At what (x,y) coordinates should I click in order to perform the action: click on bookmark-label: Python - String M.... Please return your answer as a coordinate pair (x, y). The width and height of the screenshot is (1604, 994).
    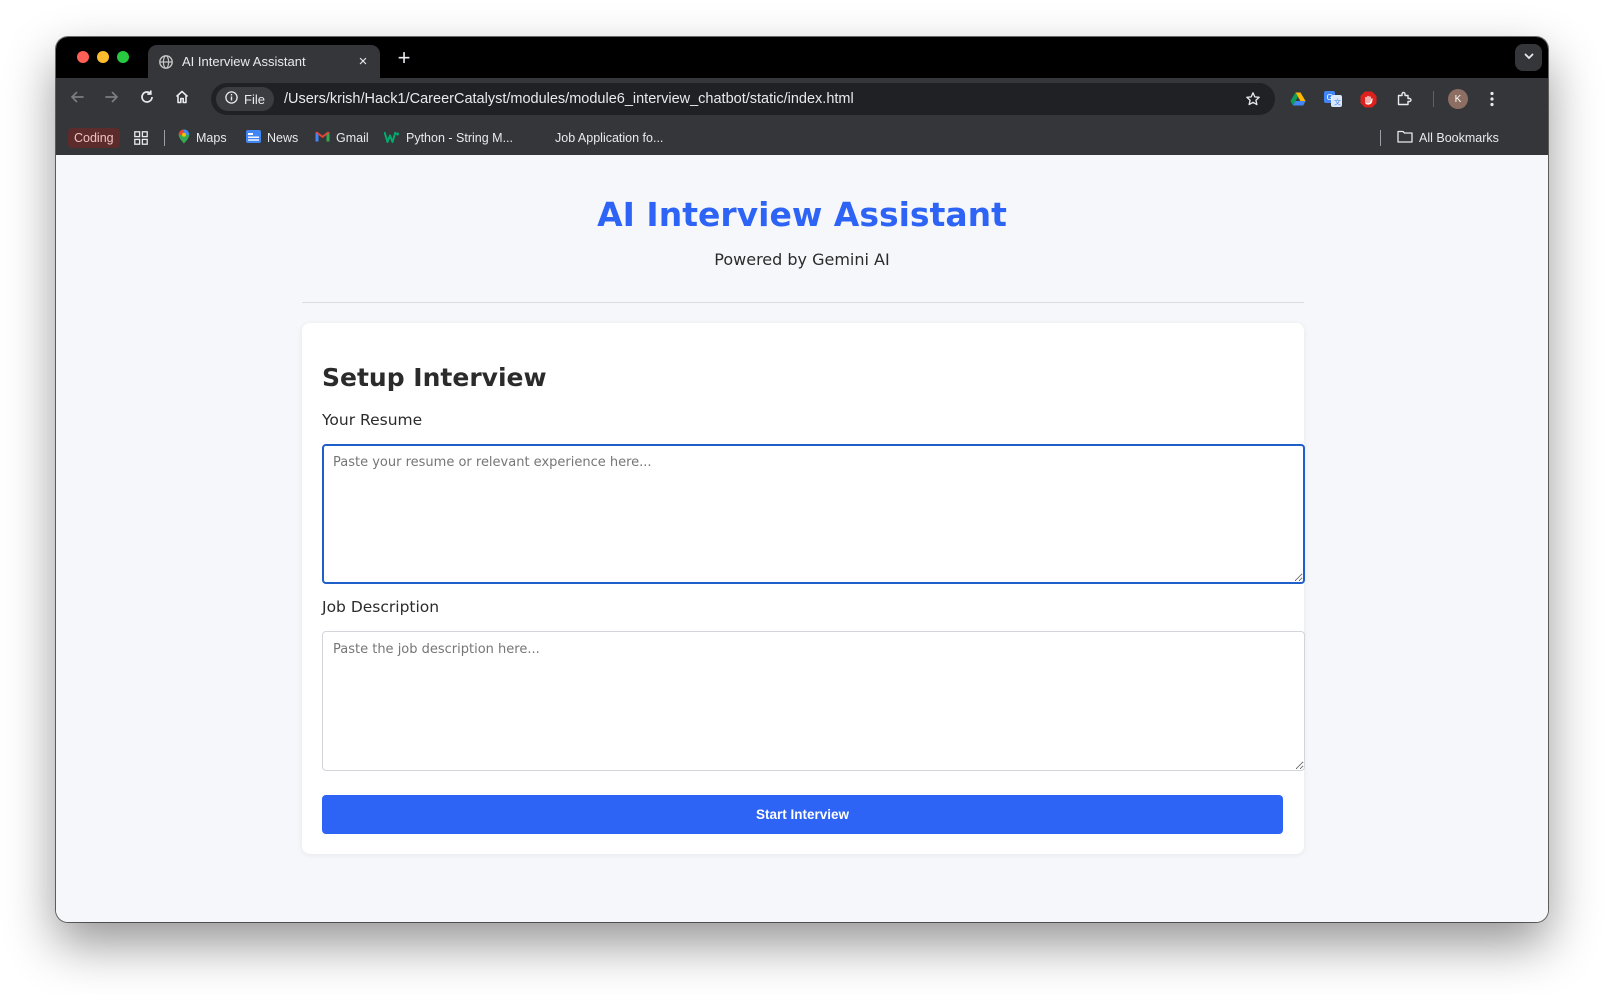
    Looking at the image, I should click on (459, 138).